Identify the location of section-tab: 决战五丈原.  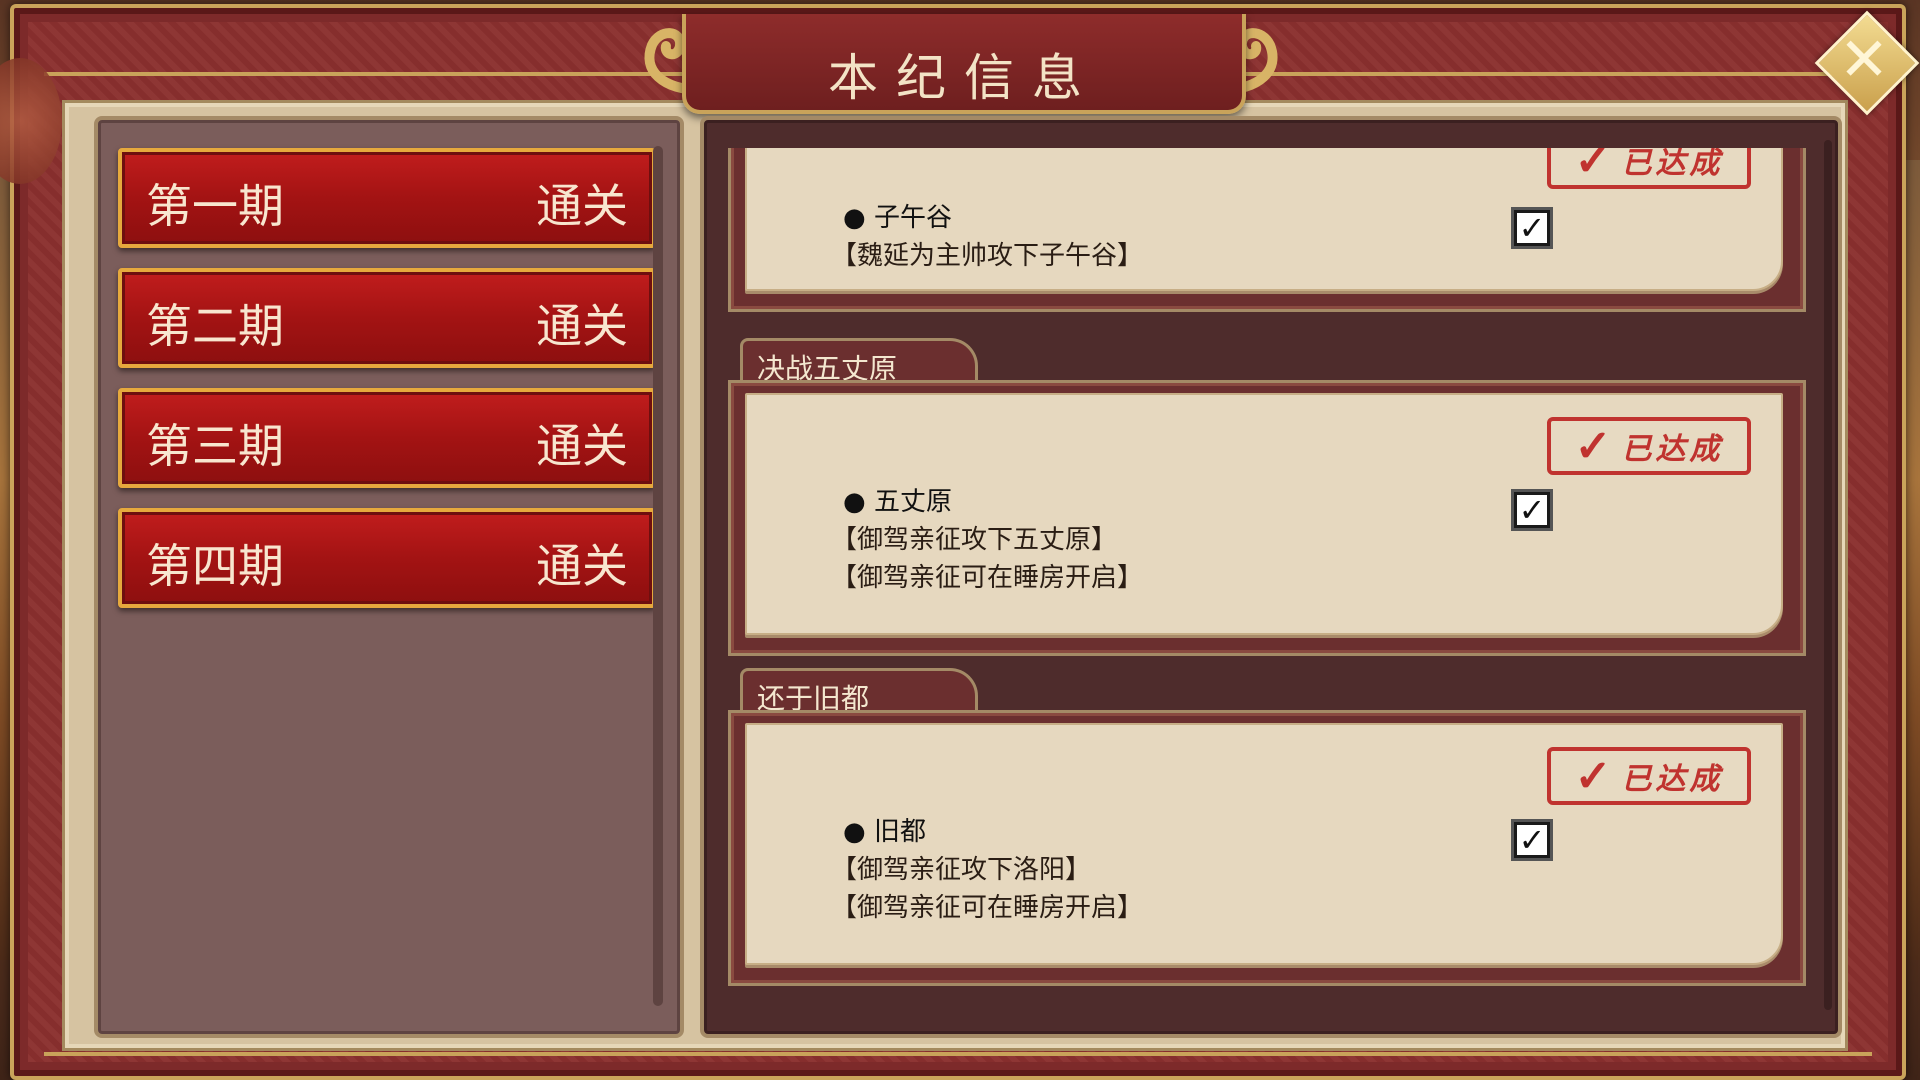
(859, 361).